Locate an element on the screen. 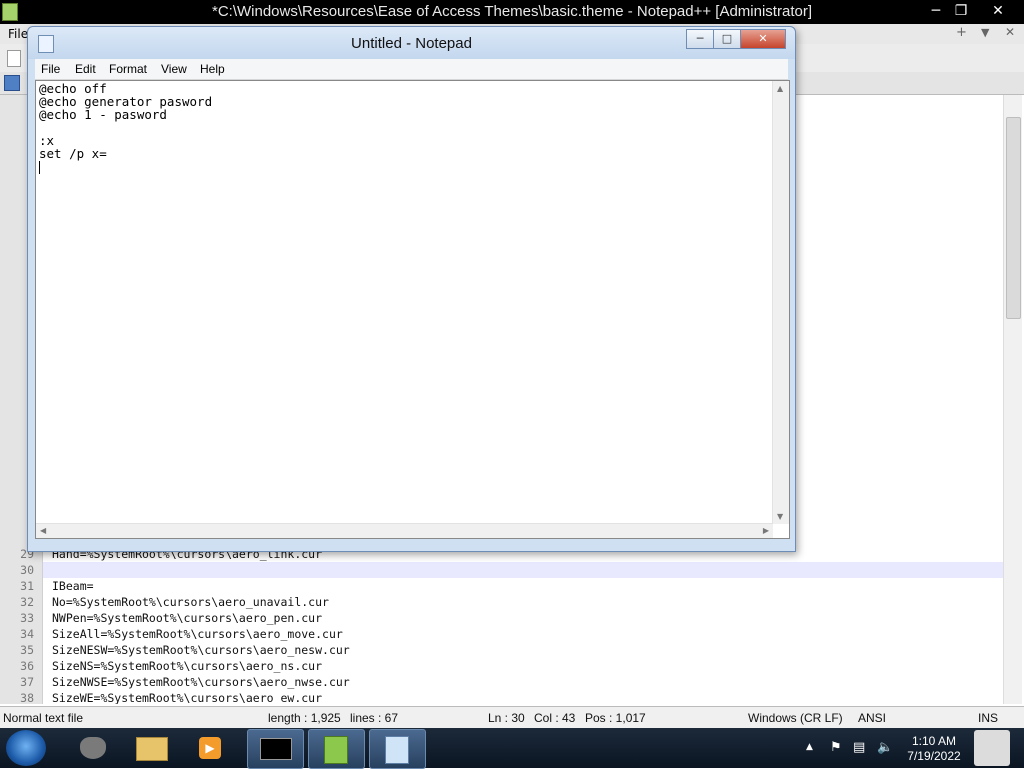 This screenshot has width=1024, height=769. status-pos: Pos : 1,017 is located at coordinates (615, 718).